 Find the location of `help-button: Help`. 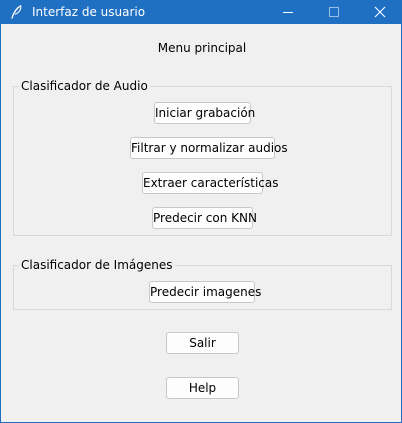

help-button: Help is located at coordinates (202, 388).